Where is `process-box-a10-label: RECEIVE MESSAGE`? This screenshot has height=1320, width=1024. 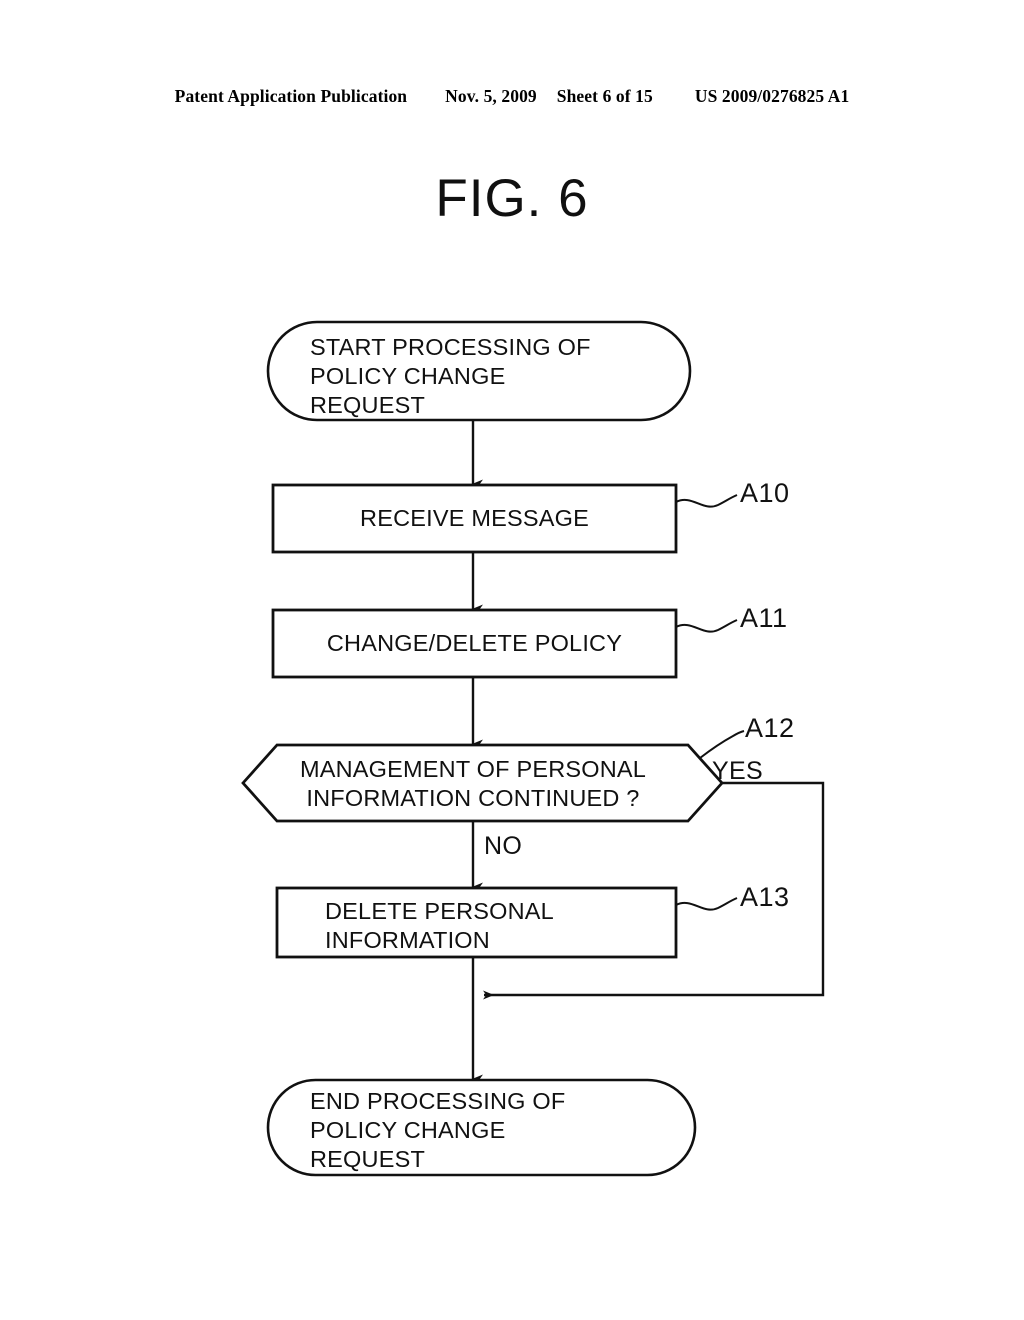 process-box-a10-label: RECEIVE MESSAGE is located at coordinates (474, 518).